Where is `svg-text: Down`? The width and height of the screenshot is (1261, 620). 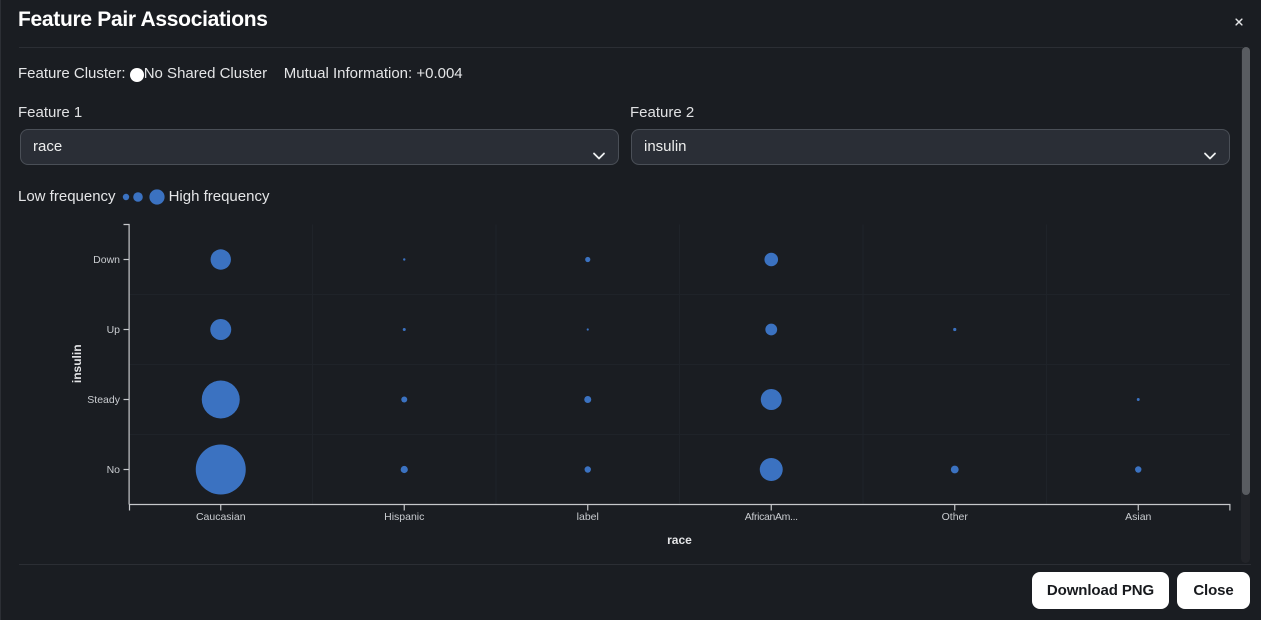
svg-text: Down is located at coordinates (106, 260).